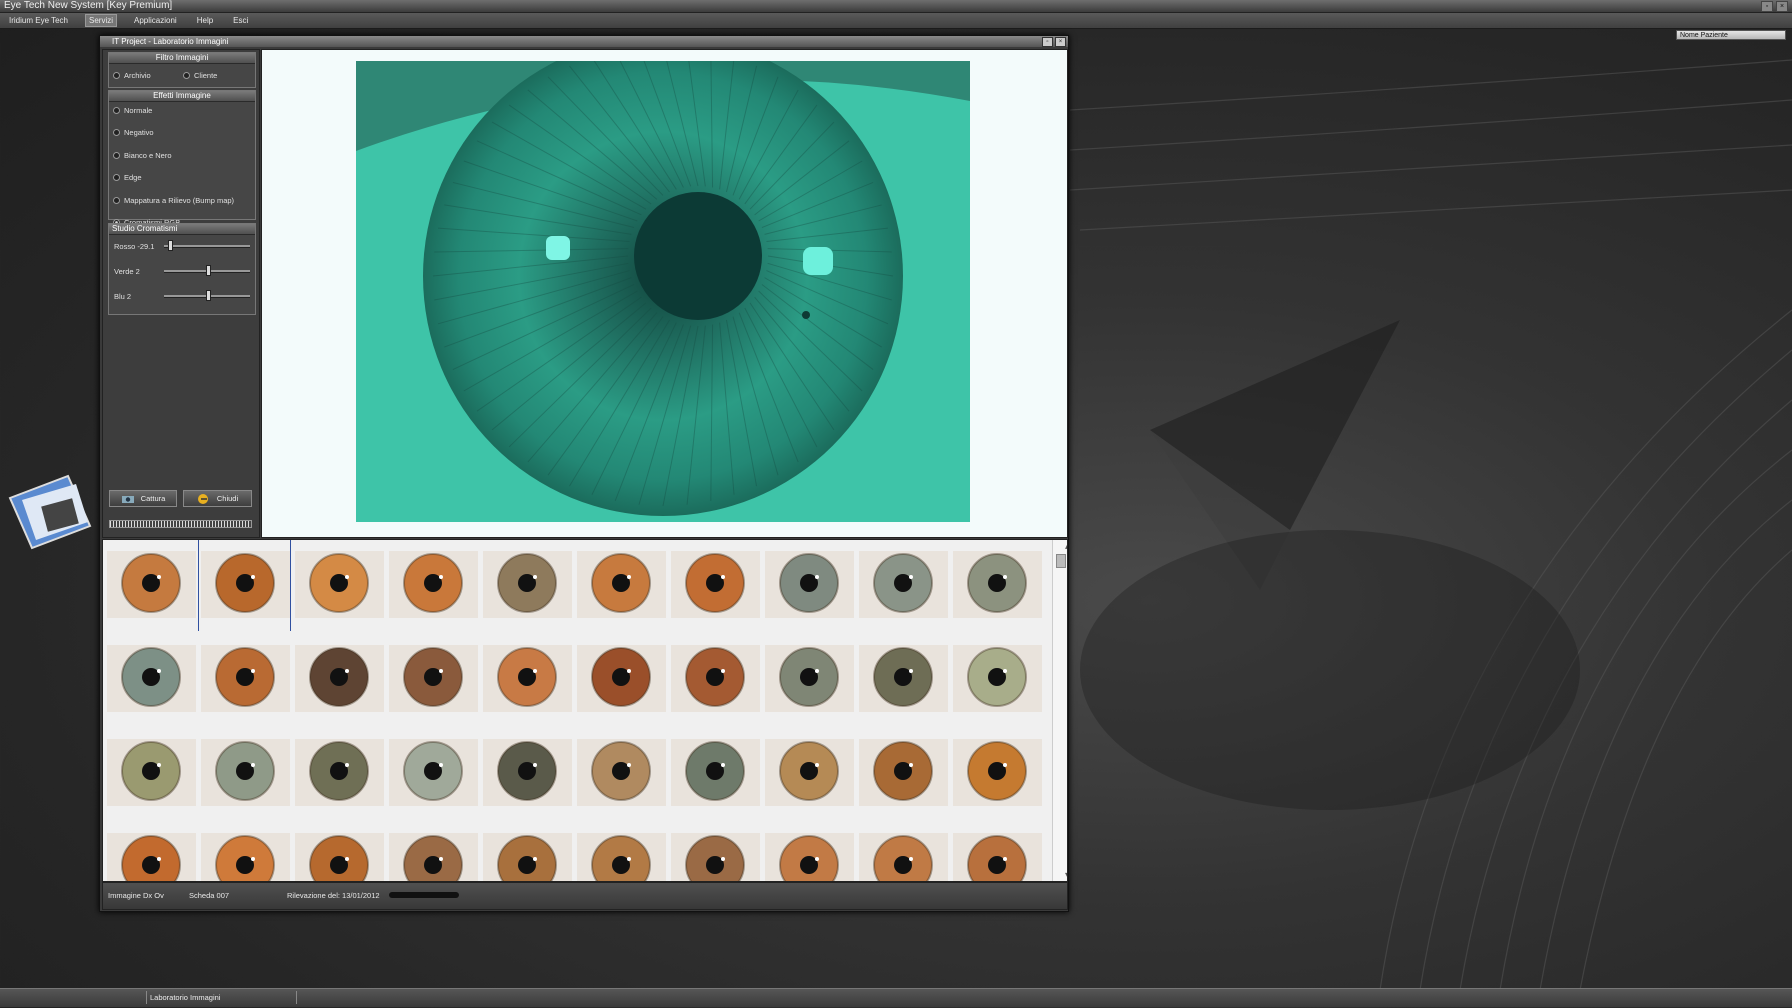 Image resolution: width=1792 pixels, height=1008 pixels. What do you see at coordinates (240, 20) in the screenshot?
I see `menu-item-4: Esci` at bounding box center [240, 20].